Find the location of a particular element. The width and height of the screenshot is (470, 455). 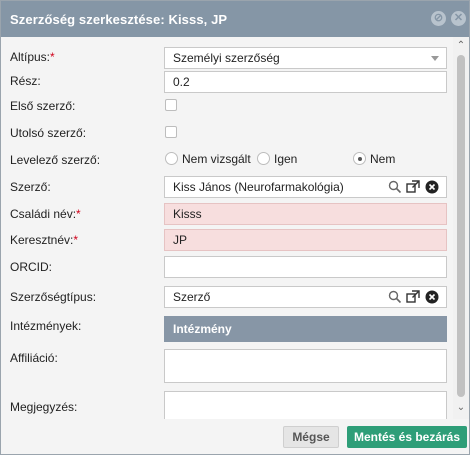

orcid-input is located at coordinates (305, 267).